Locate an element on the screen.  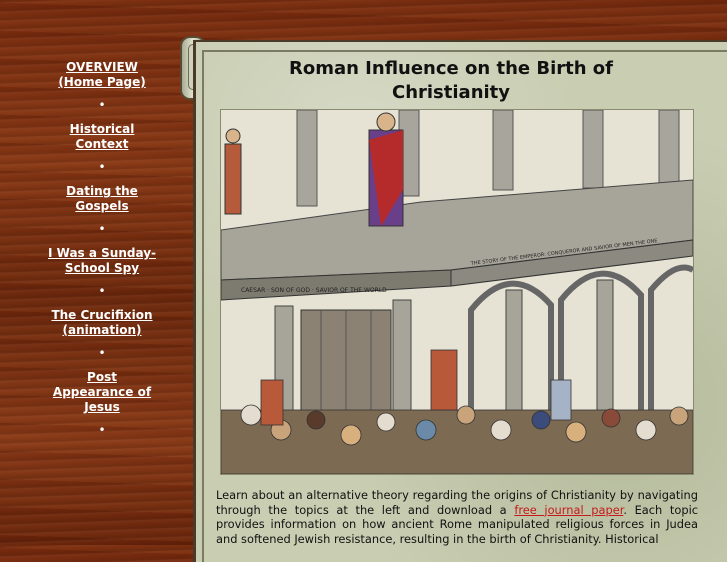
nav-link-label: I Was a Sunday- is located at coordinates (102, 253).